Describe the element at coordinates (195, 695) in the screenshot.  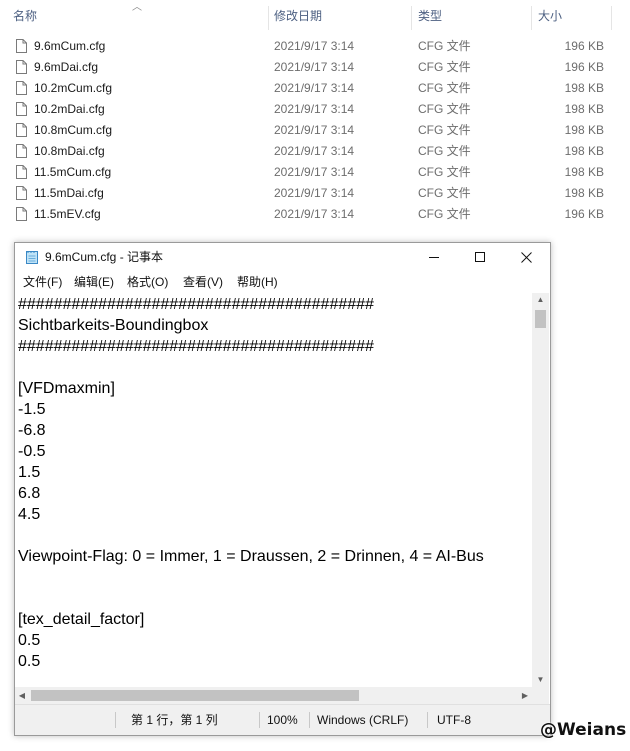
I see `horizontal-scroll-thumb` at that location.